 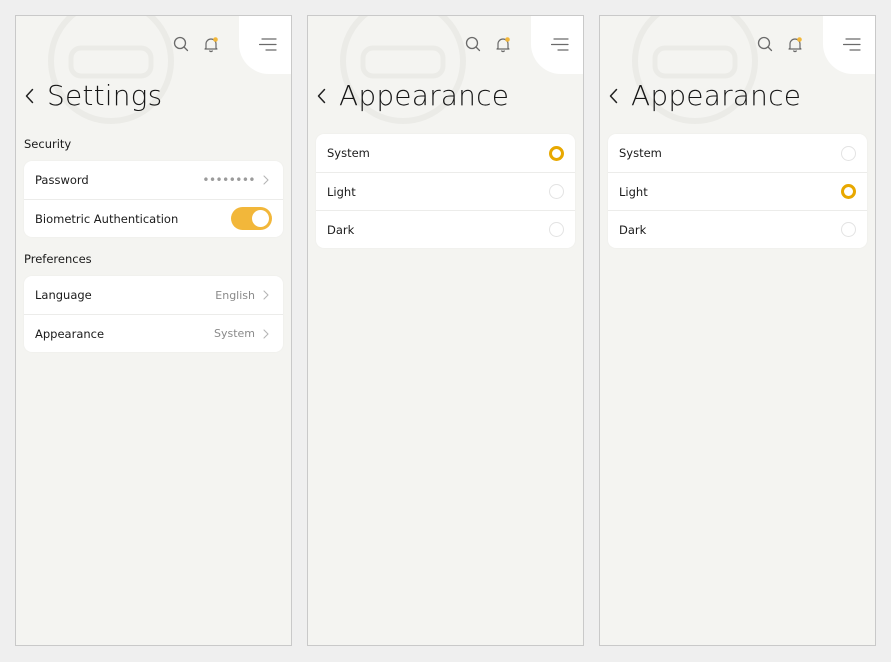 What do you see at coordinates (260, 218) in the screenshot?
I see `toggle-knob` at bounding box center [260, 218].